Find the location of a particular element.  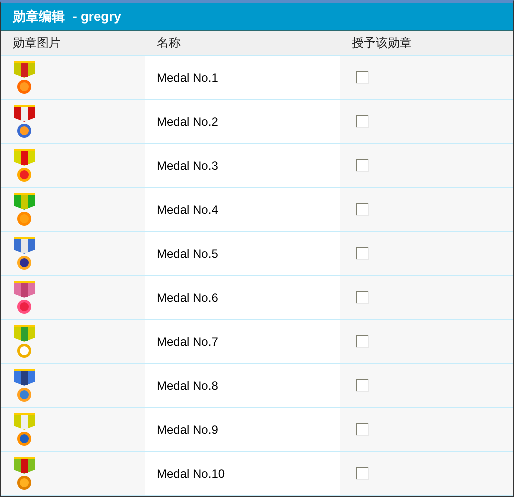

medal-name: Medal No.2 is located at coordinates (187, 122).